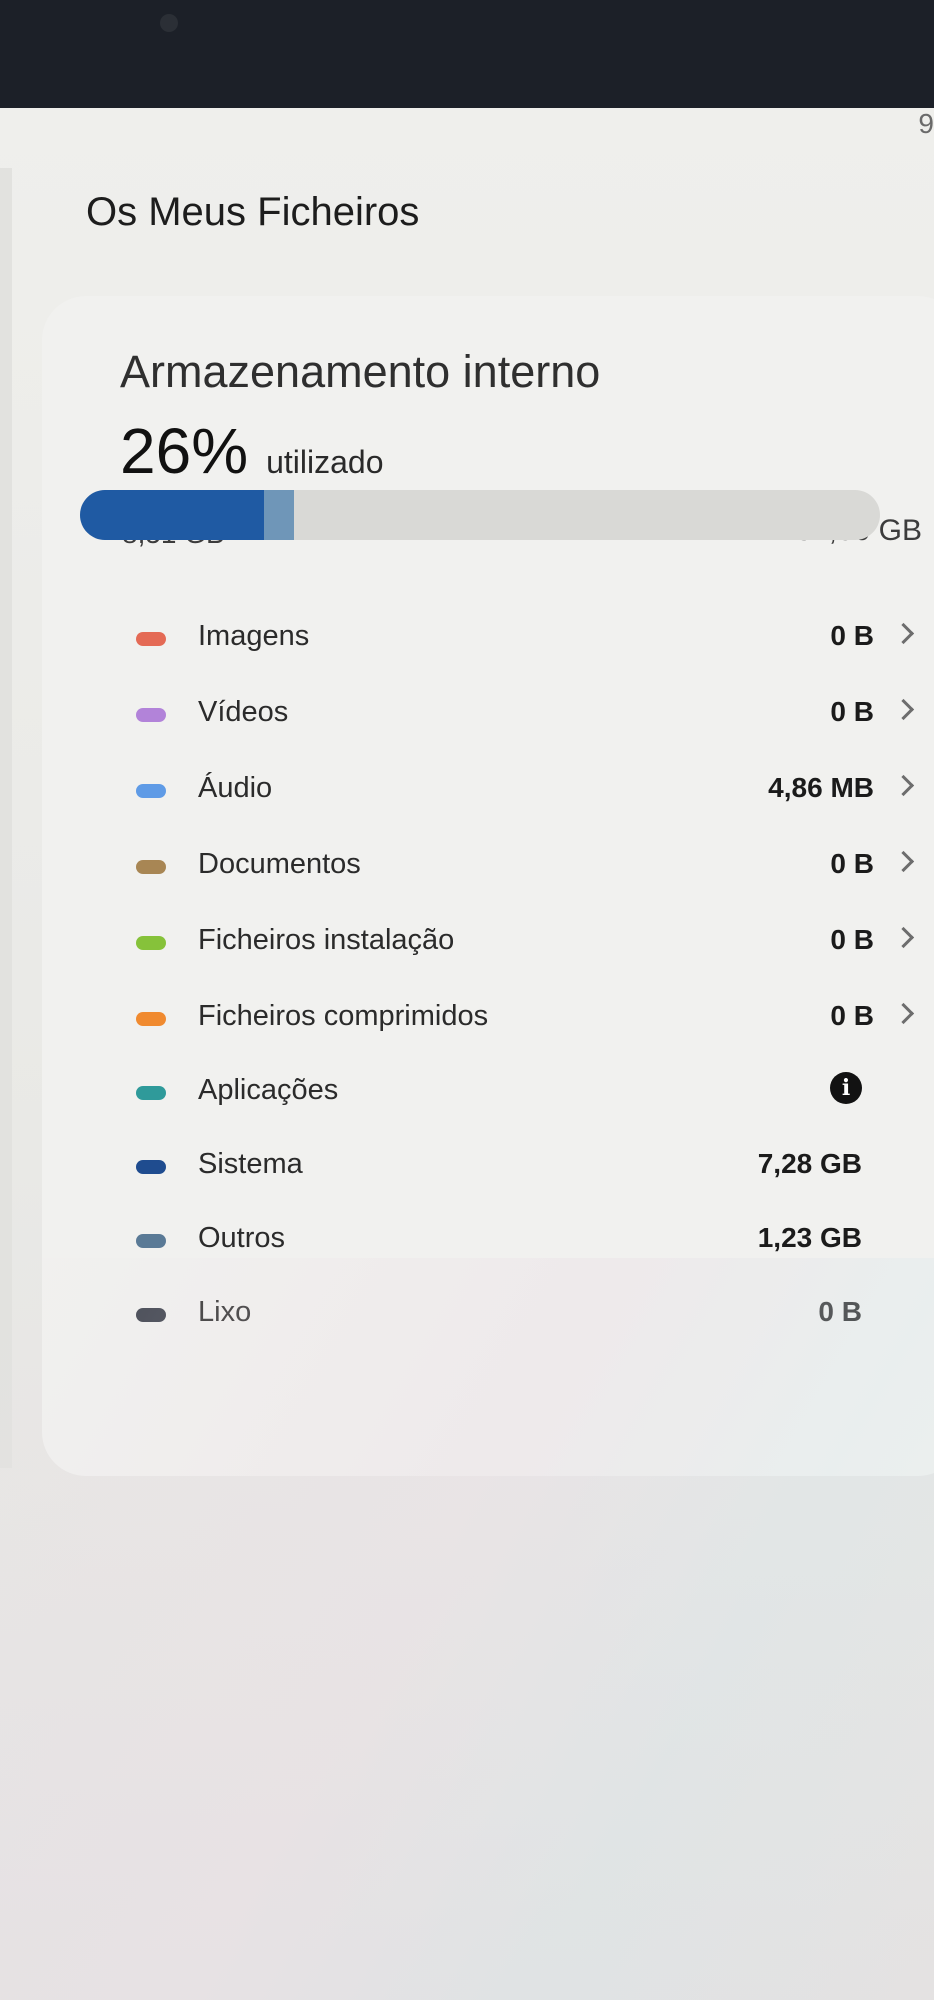 The image size is (934, 2000). I want to click on category-size: 1,23 GB, so click(809, 1237).